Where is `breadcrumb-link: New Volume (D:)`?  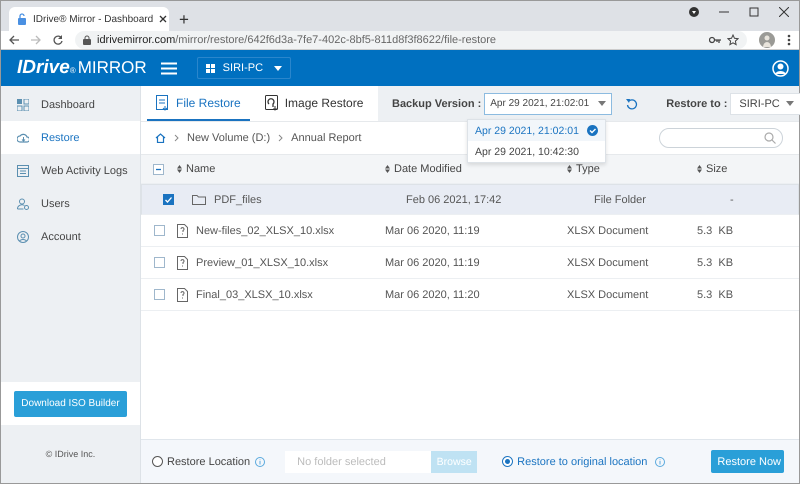 breadcrumb-link: New Volume (D:) is located at coordinates (228, 138).